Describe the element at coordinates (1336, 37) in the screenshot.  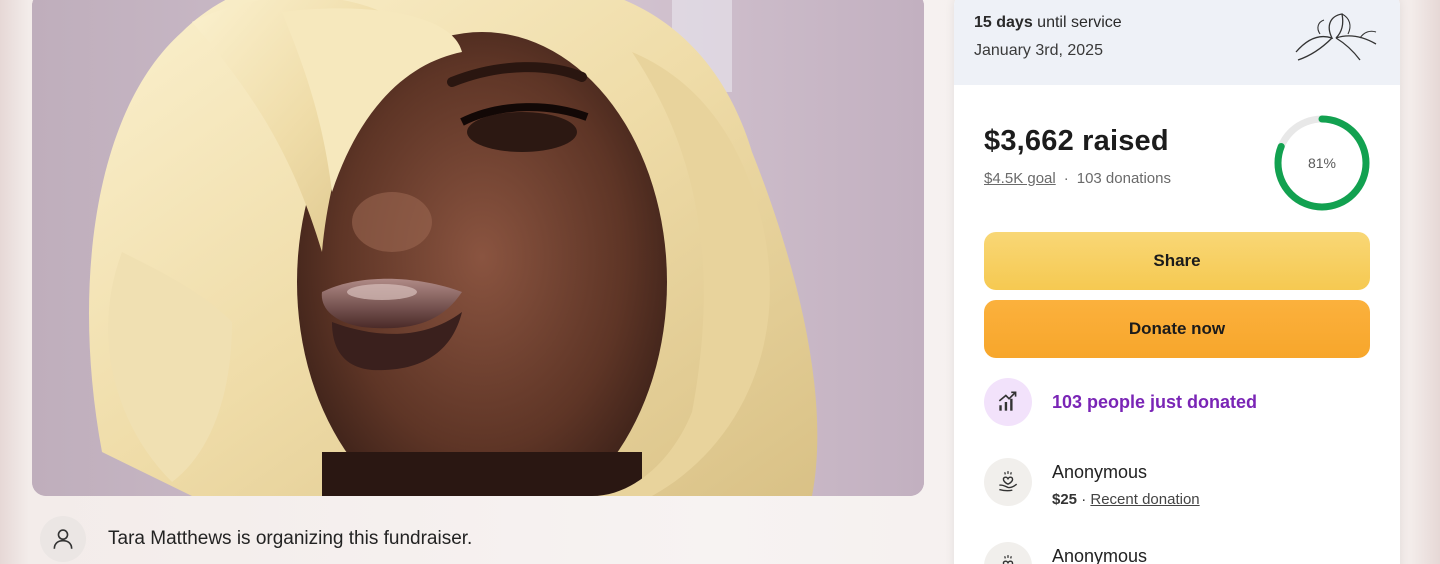
I see `lily-flower-icon` at that location.